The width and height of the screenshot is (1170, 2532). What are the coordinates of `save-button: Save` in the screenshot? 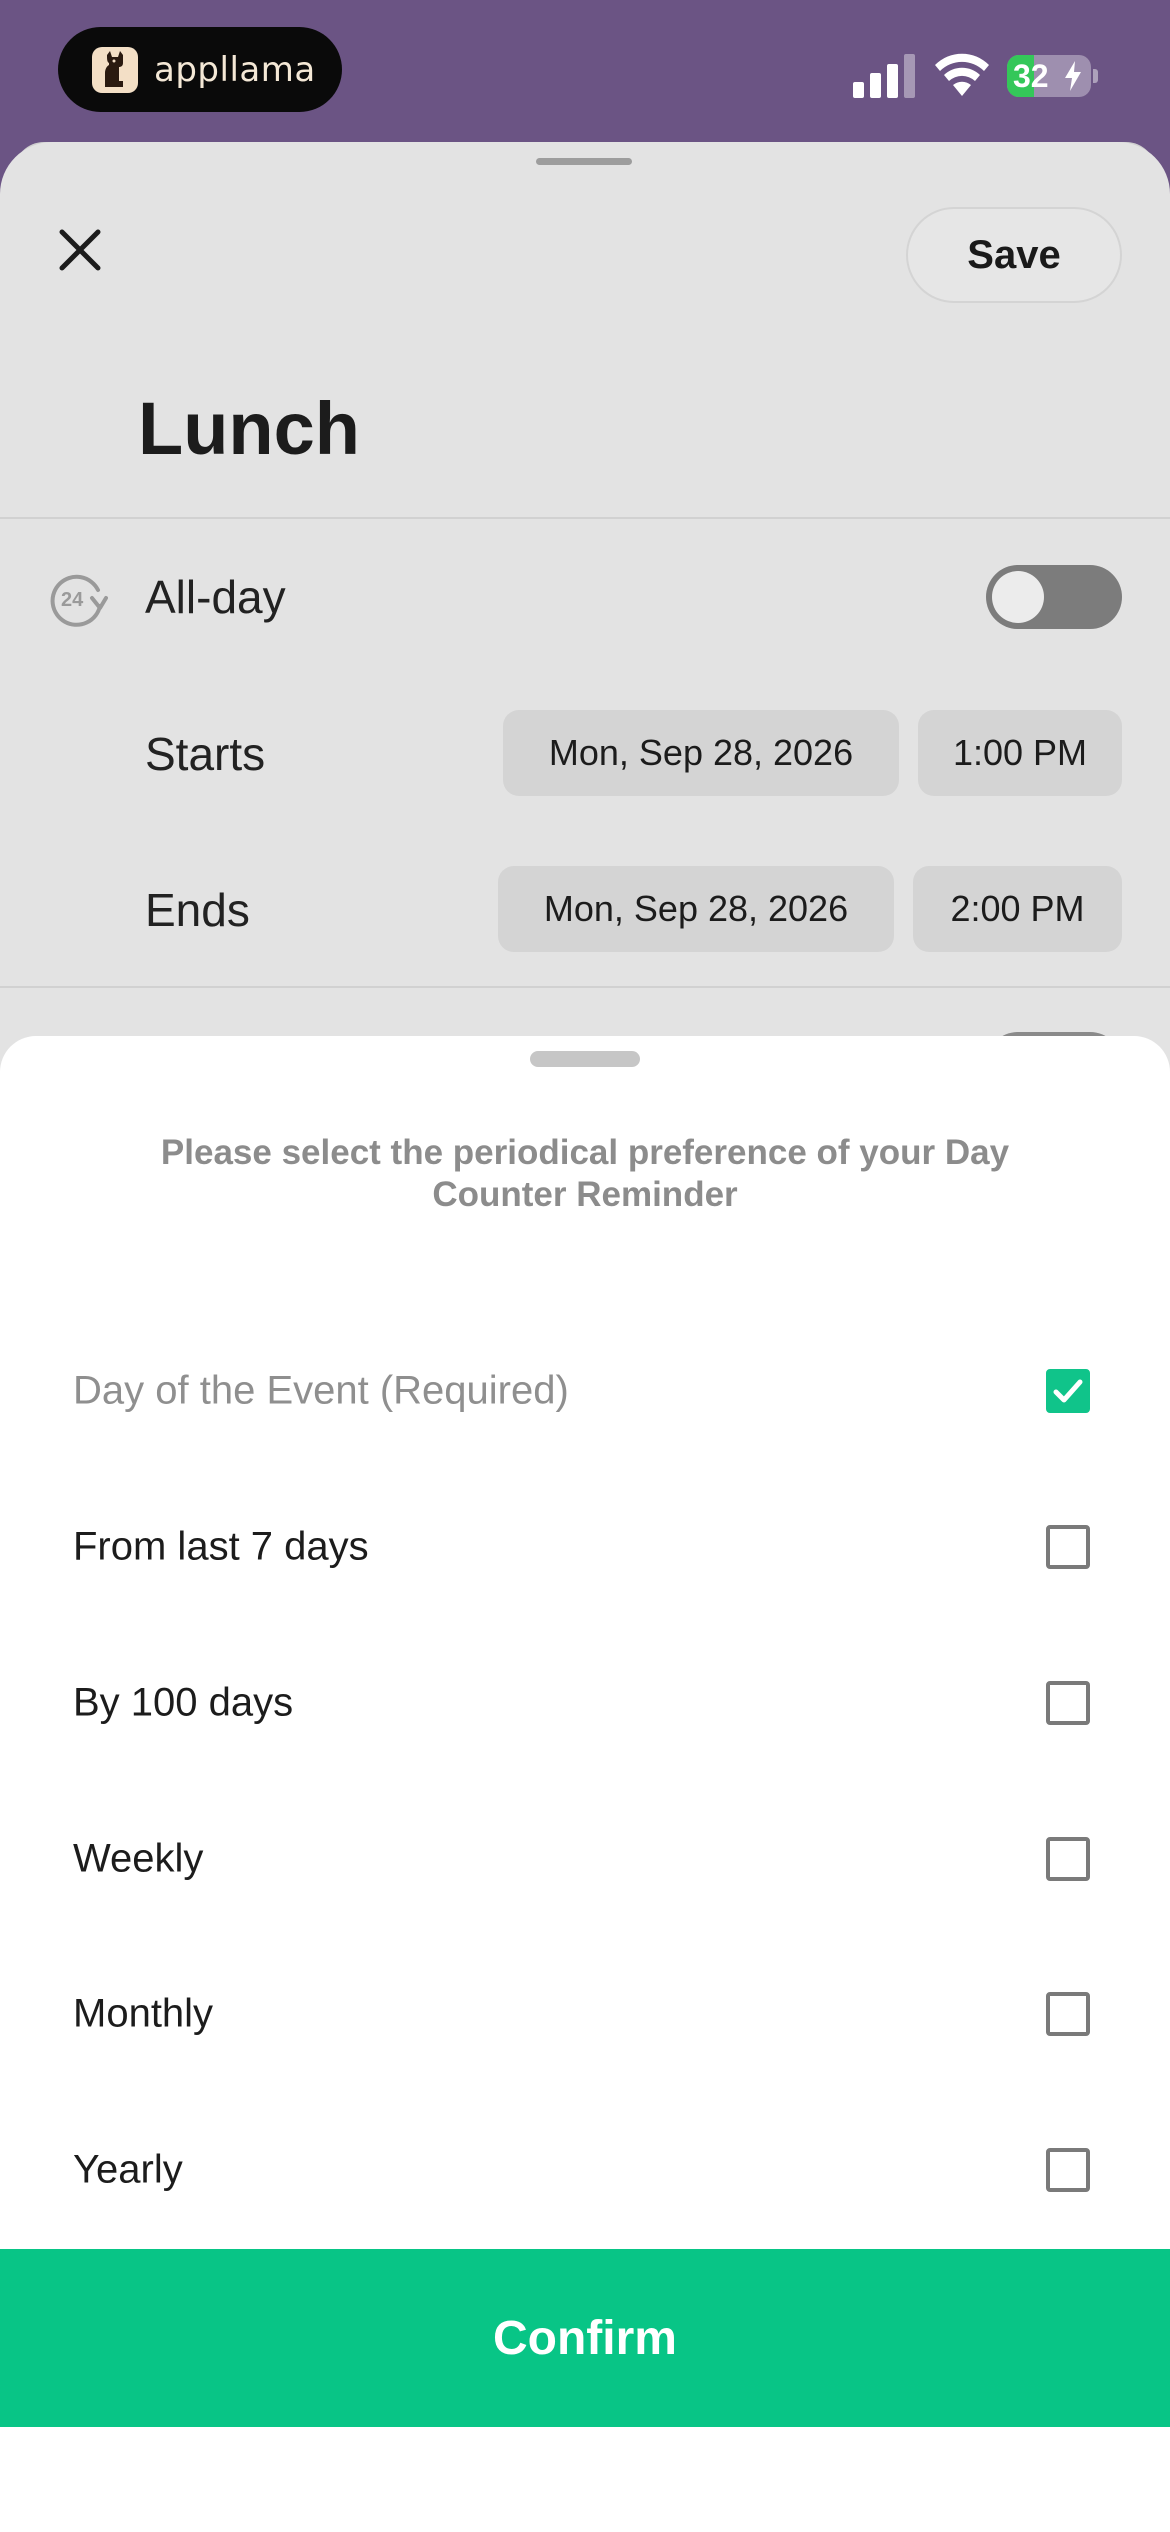 It's located at (1014, 255).